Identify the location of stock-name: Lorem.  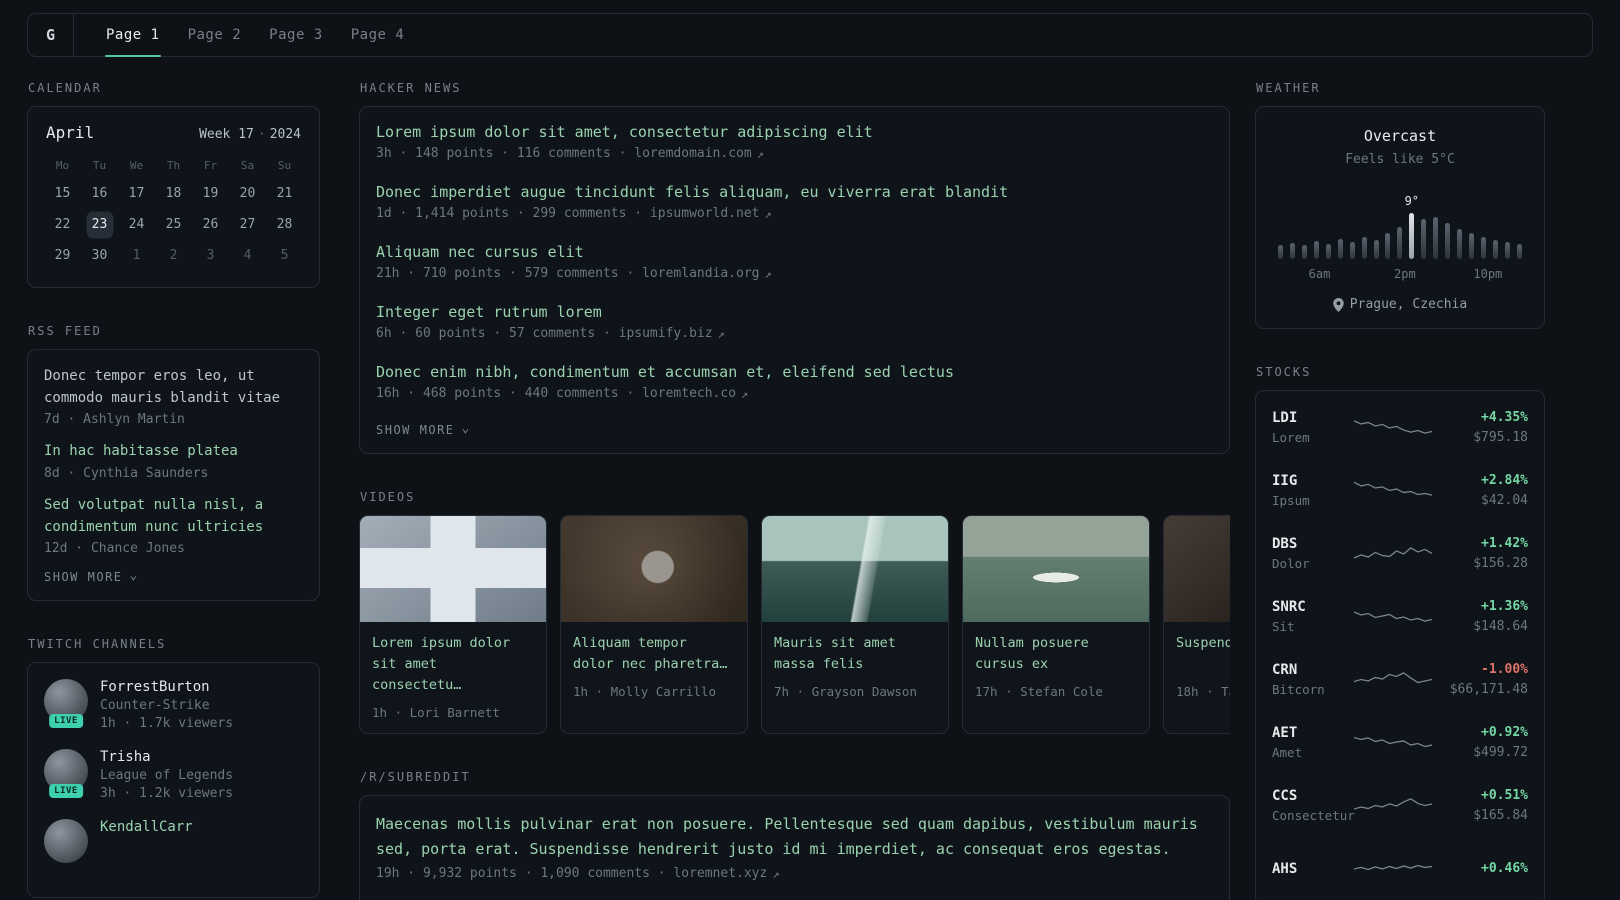
(1291, 437).